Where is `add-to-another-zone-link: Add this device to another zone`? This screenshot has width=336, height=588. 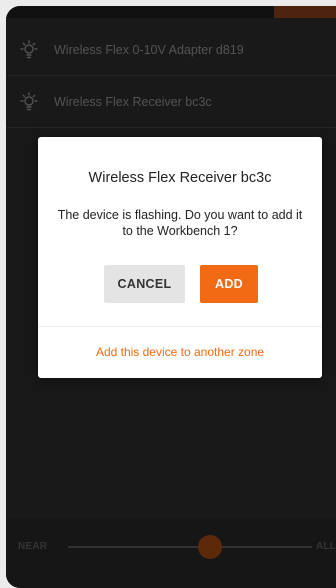 add-to-another-zone-link: Add this device to another zone is located at coordinates (180, 352).